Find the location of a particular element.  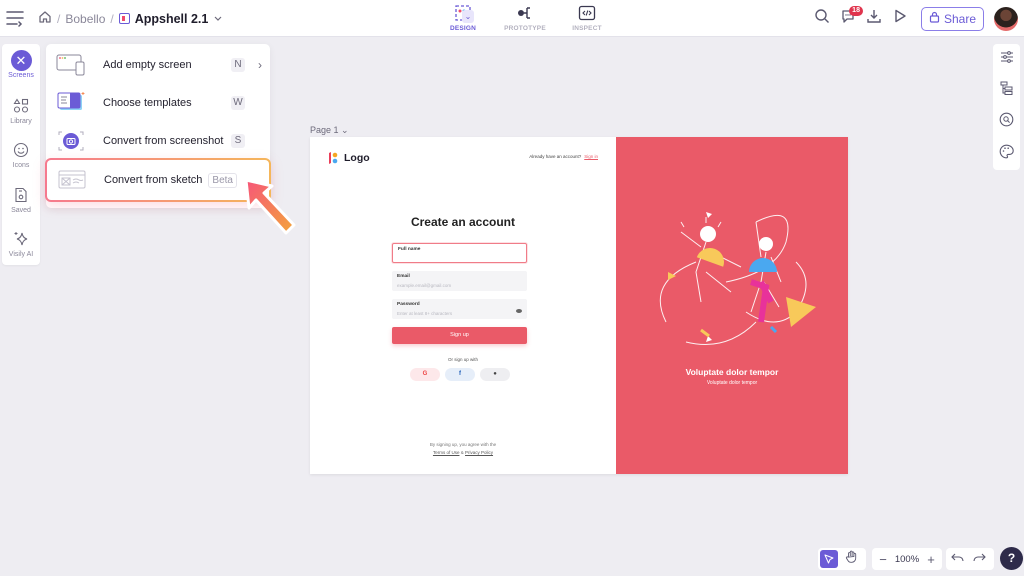

logo: Logo is located at coordinates (348, 158).